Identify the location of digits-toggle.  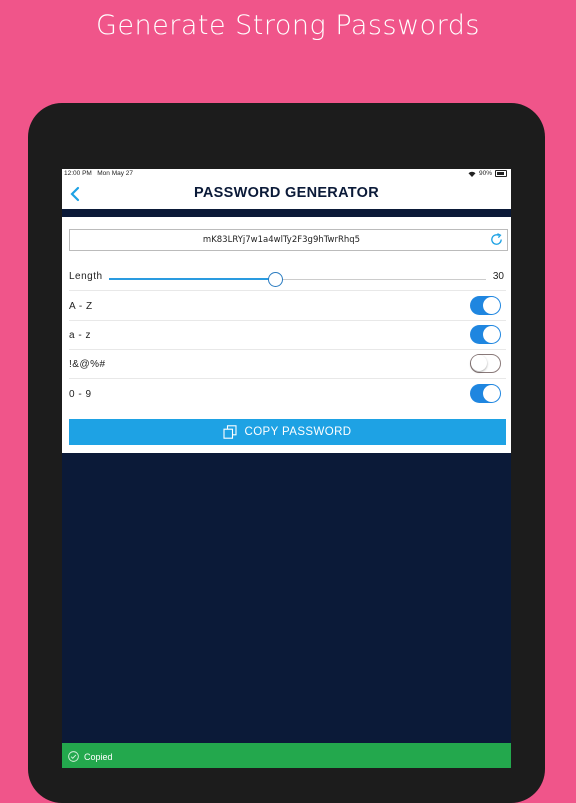
(485, 393).